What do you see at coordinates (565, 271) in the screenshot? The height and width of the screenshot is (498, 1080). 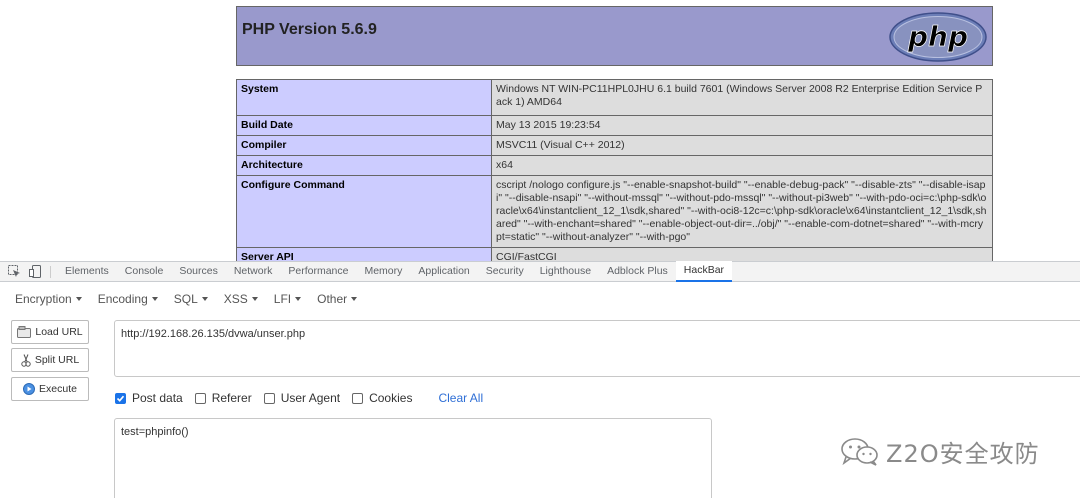 I see `tab-lighthouse: Lighthouse` at bounding box center [565, 271].